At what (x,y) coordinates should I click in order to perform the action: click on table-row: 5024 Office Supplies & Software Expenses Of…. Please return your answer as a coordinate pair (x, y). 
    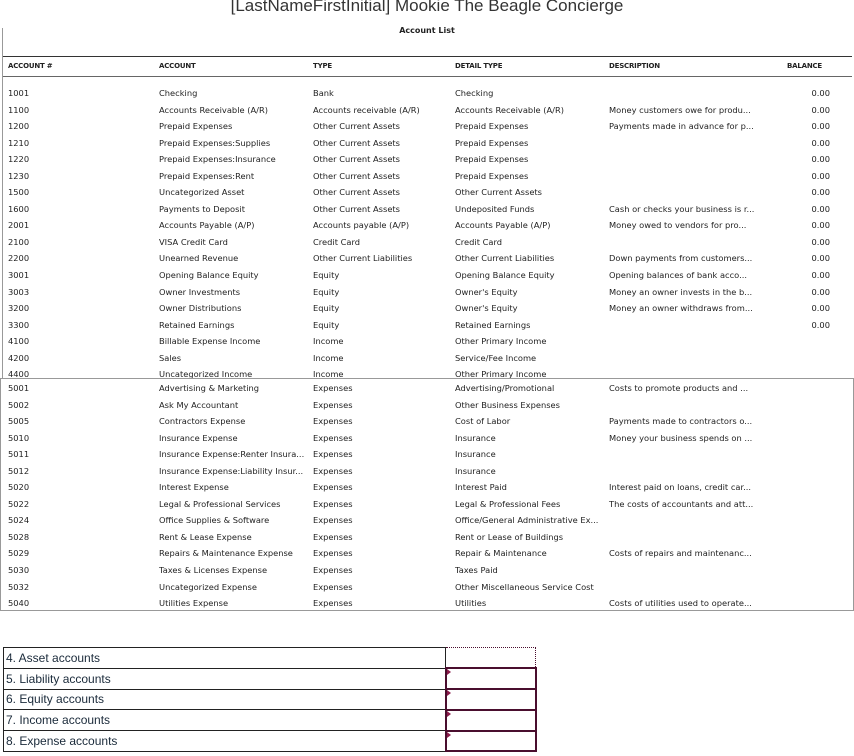
    Looking at the image, I should click on (427, 520).